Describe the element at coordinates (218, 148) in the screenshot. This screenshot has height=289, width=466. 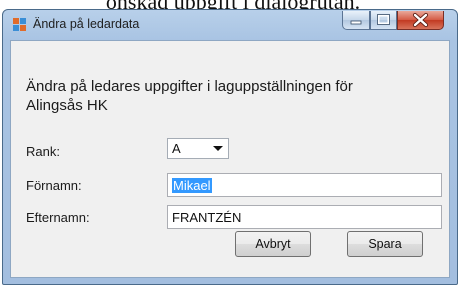
I see `chevron-down-icon` at that location.